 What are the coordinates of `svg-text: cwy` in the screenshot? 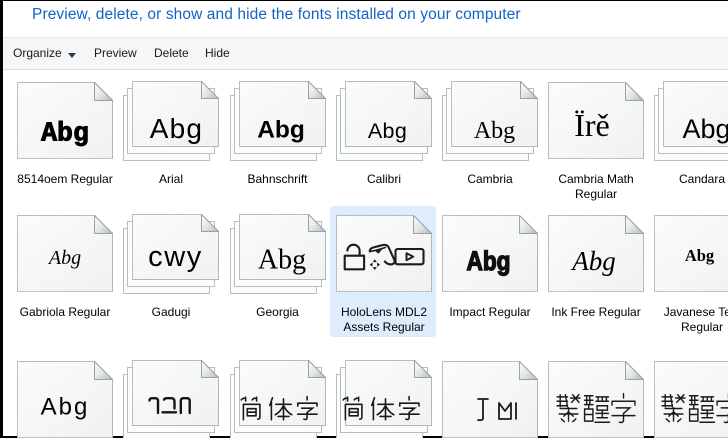 It's located at (175, 257).